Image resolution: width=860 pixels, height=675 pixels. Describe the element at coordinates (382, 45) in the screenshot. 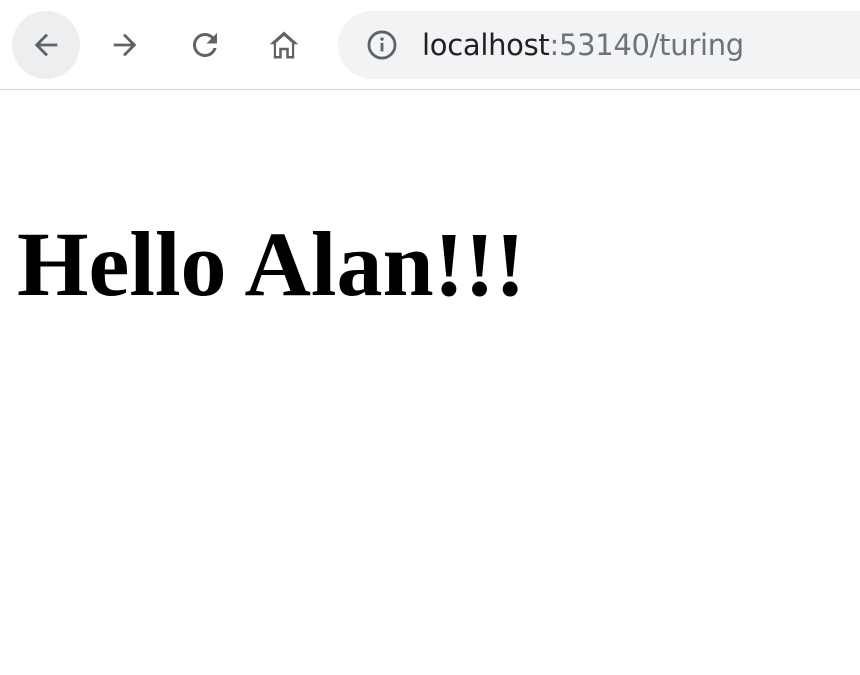

I see `info-icon` at that location.